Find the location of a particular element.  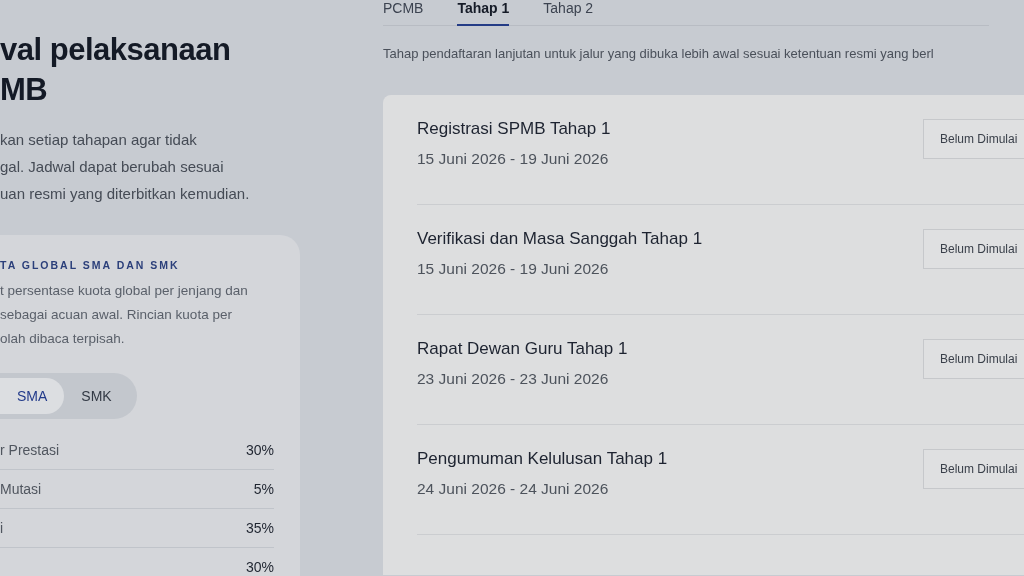

stage-title: Rapat Dewan Guru Tahap 1 is located at coordinates (522, 349).